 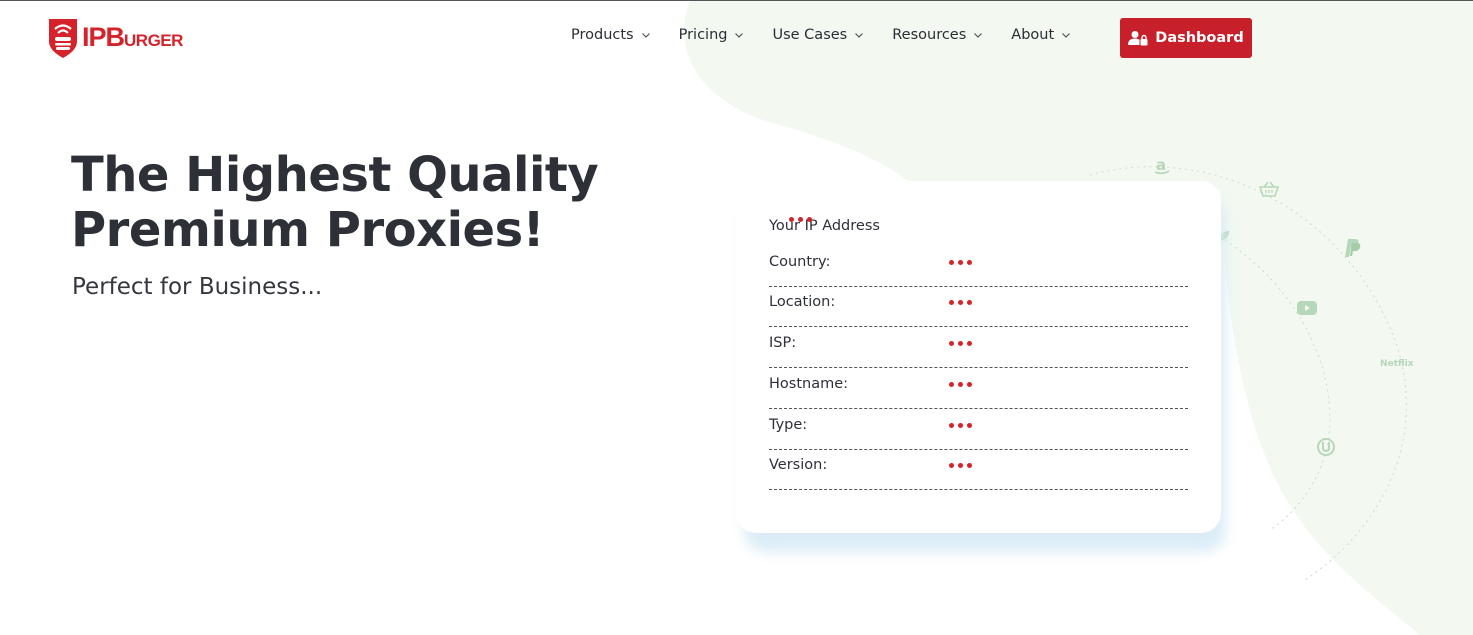 I want to click on nav-use-cases: Use Cases, so click(x=818, y=35).